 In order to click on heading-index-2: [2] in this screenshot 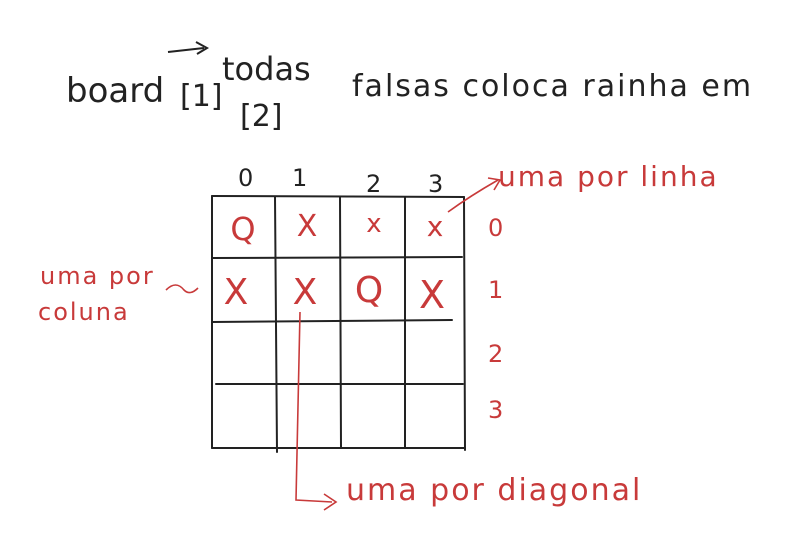, I will do `click(261, 116)`.